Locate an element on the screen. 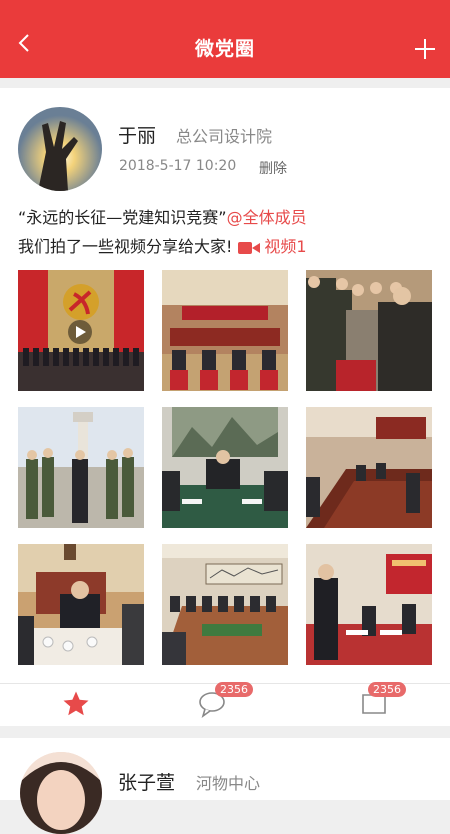 The image size is (450, 834). post-text-line1: “永远的长征—党建知识竞赛”@全体成员 is located at coordinates (162, 216).